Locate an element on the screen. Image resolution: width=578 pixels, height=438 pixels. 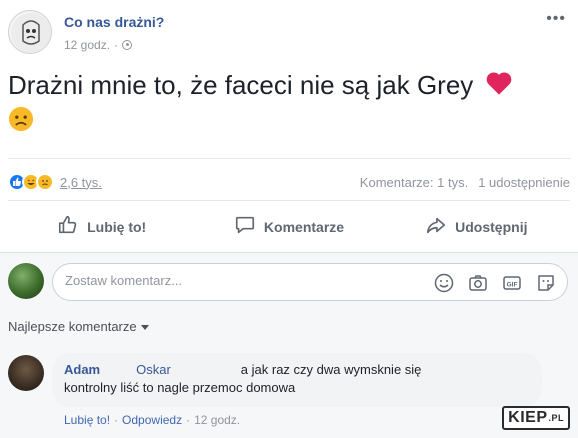
thumbs-up-icon is located at coordinates (68, 226).